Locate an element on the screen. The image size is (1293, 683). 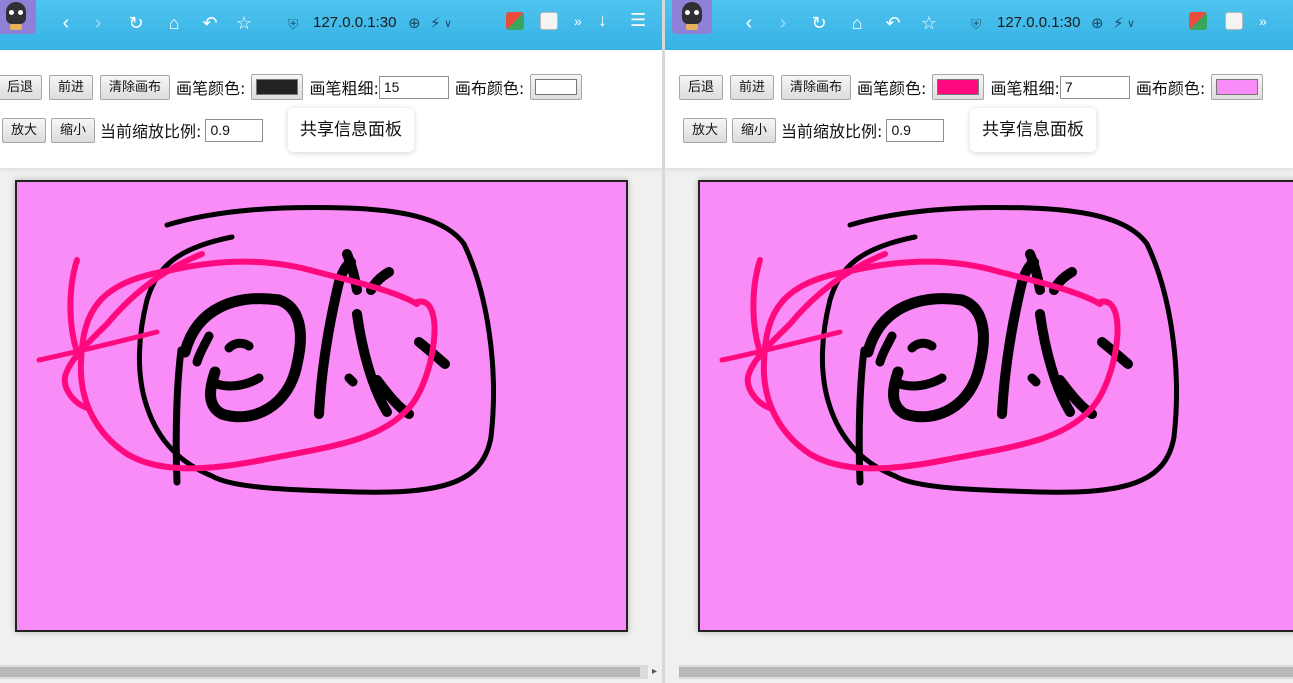
browser-toolbar: ‹ › ↻ ⌂ ↶ ☆ ⛨ 127.0.0.1:30 ⊕ ⚡ ∨ » is located at coordinates (979, 25).